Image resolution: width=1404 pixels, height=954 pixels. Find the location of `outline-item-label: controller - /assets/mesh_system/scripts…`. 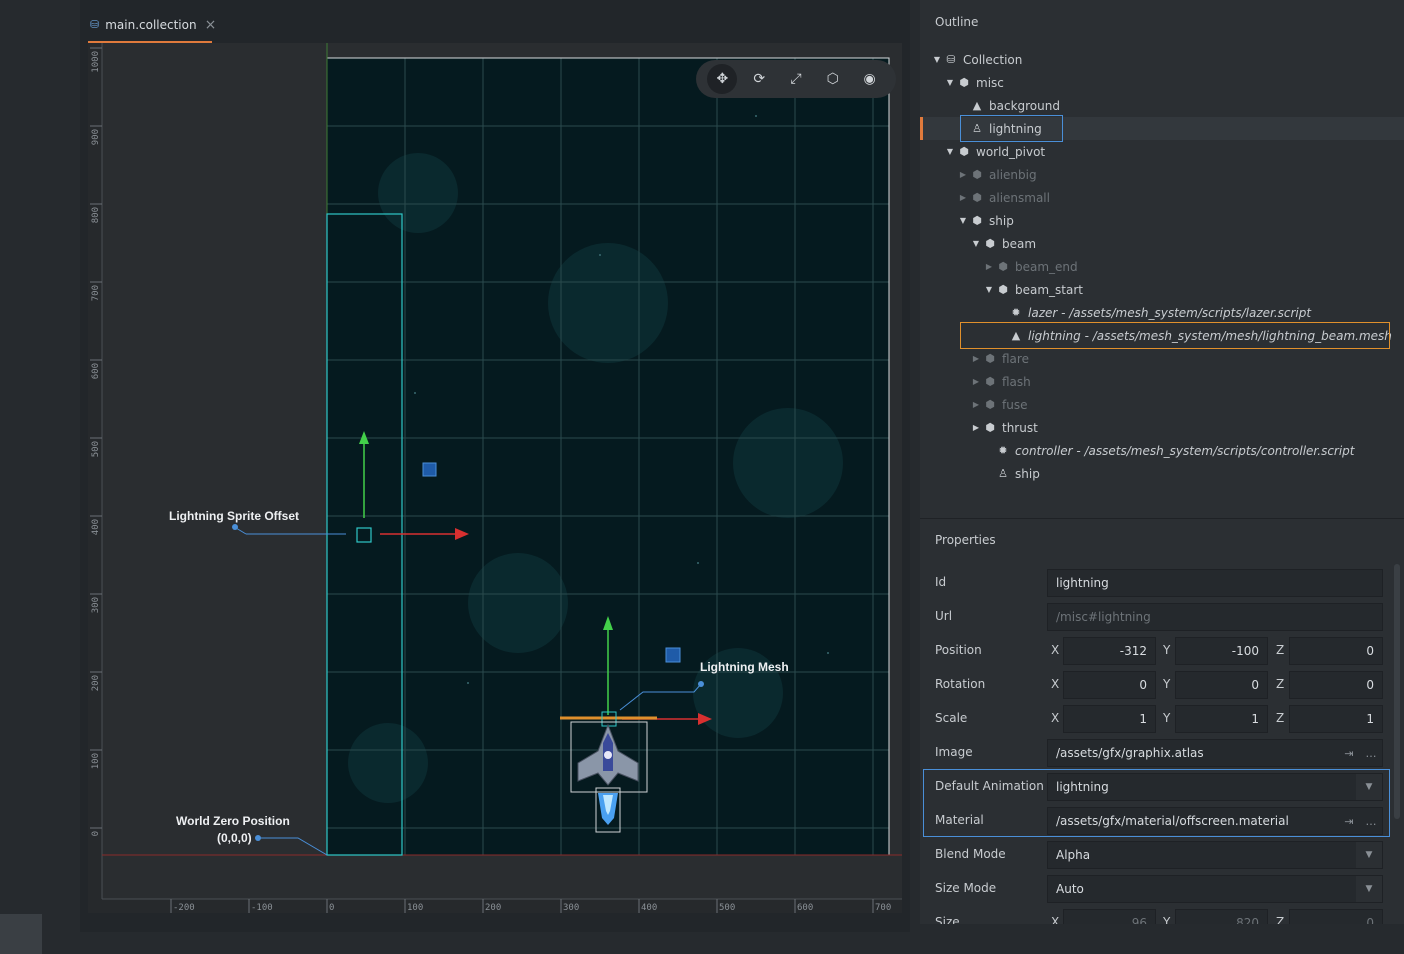

outline-item-label: controller - /assets/mesh_system/scripts… is located at coordinates (1185, 450).